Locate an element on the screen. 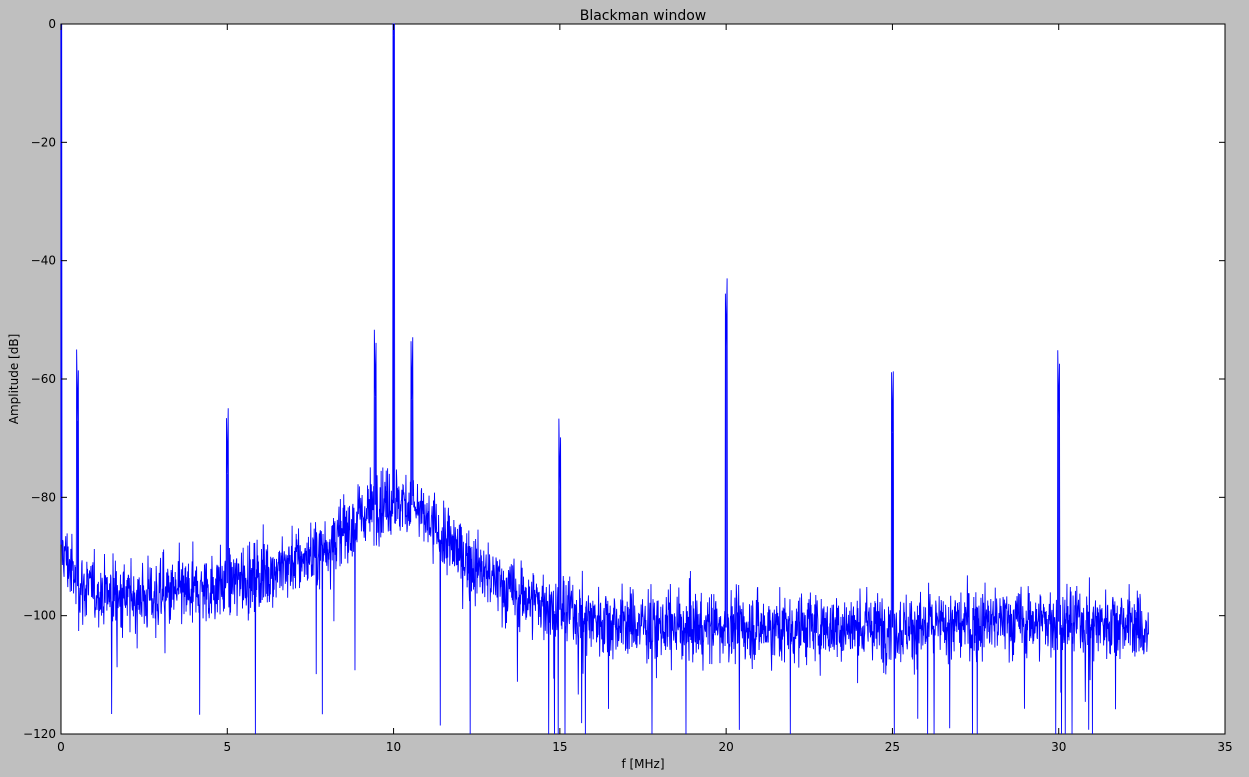 This screenshot has width=1249, height=777. y-tick-label: −40 is located at coordinates (43, 261).